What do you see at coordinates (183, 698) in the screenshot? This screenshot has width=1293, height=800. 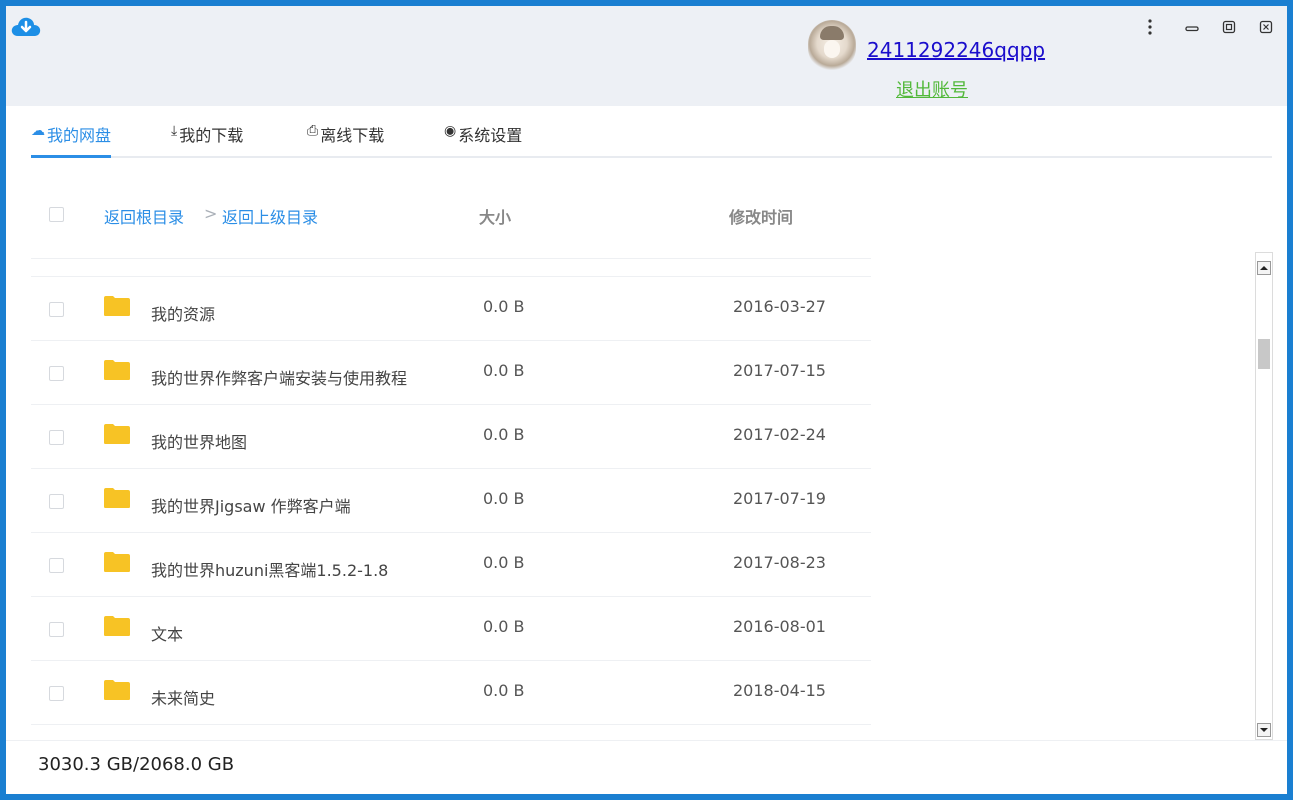 I see `file-name: 未来简史` at bounding box center [183, 698].